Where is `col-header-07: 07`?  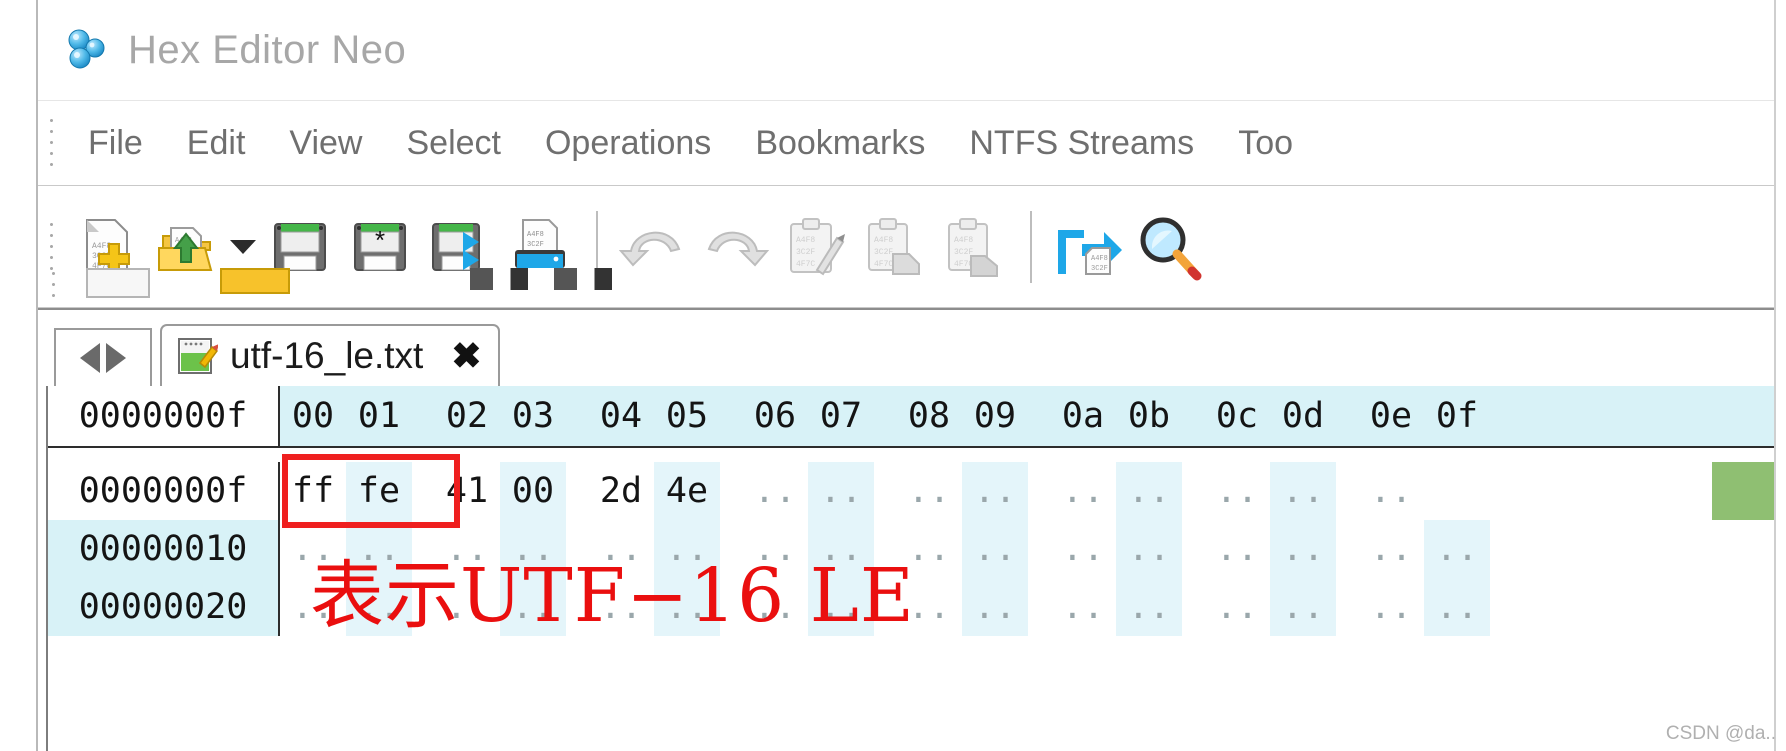
col-header-07: 07 is located at coordinates (841, 416).